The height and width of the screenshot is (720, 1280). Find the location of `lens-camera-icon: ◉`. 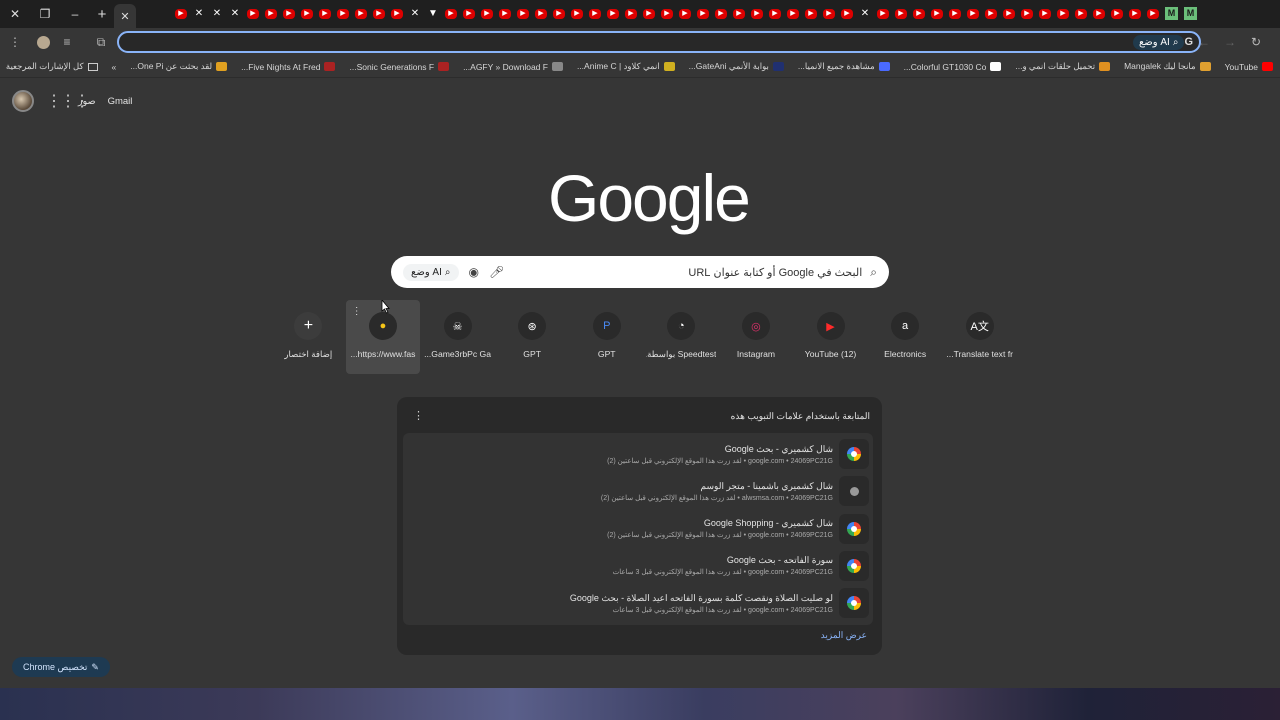

lens-camera-icon: ◉ is located at coordinates (474, 272).